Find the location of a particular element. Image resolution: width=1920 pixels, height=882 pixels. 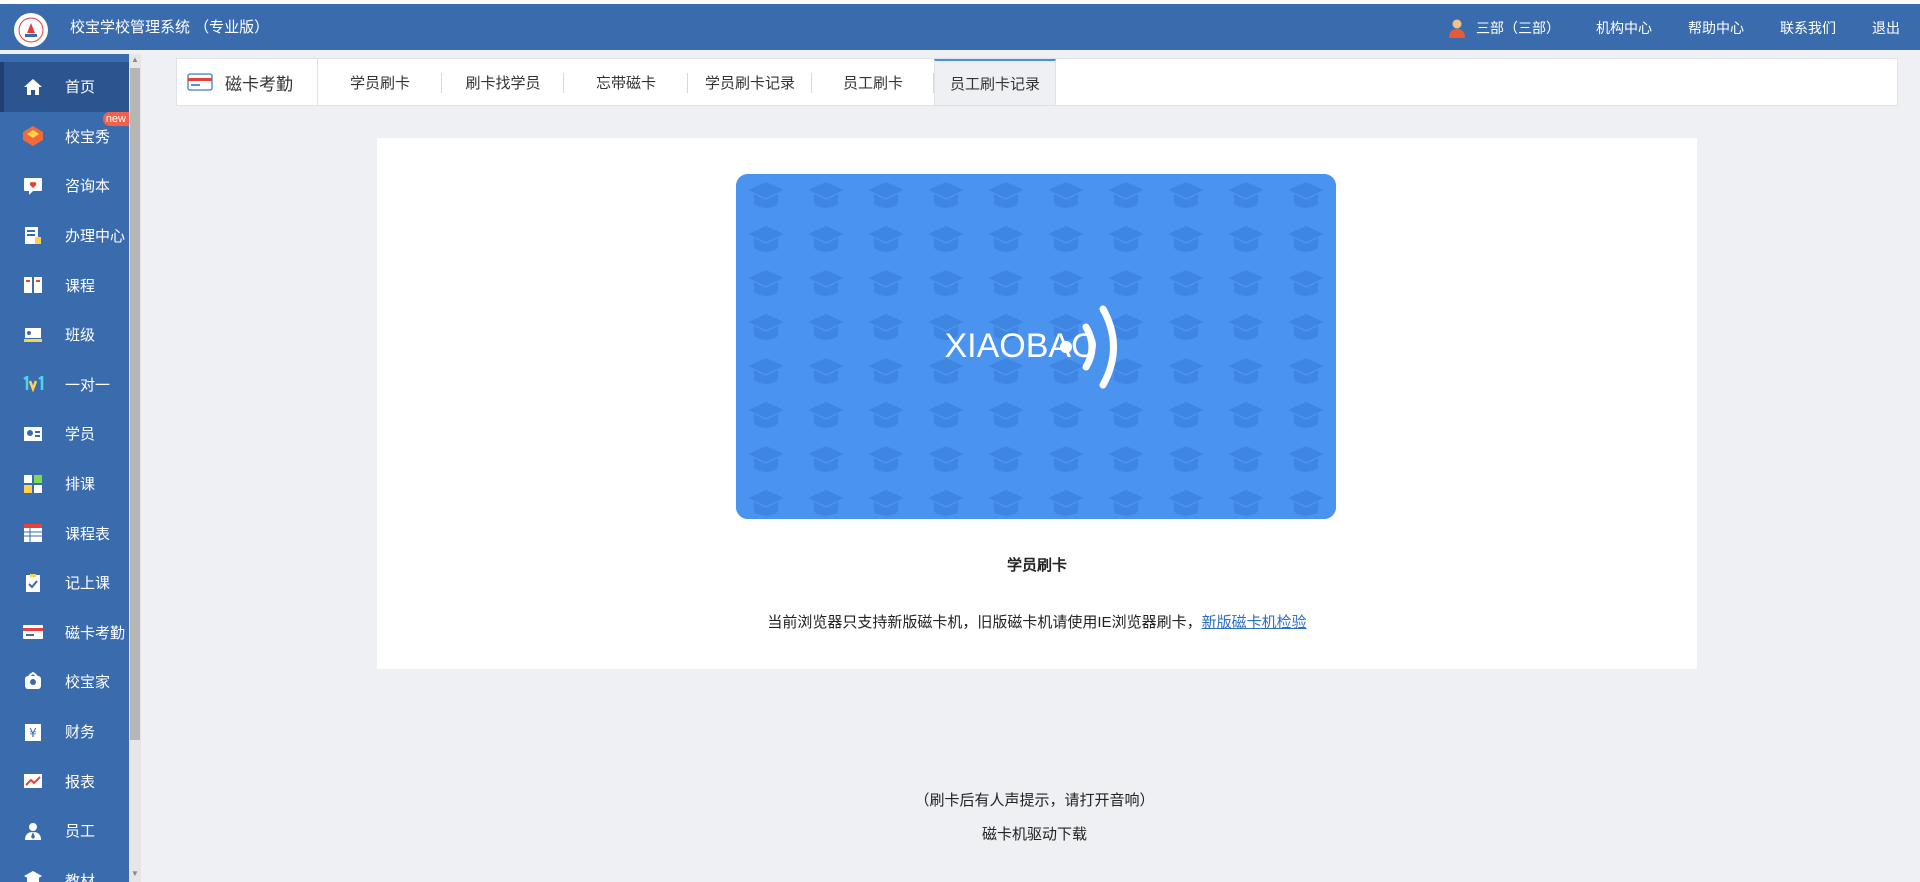

sidebar-item-finance: ¥ 财务 is located at coordinates (64, 732).